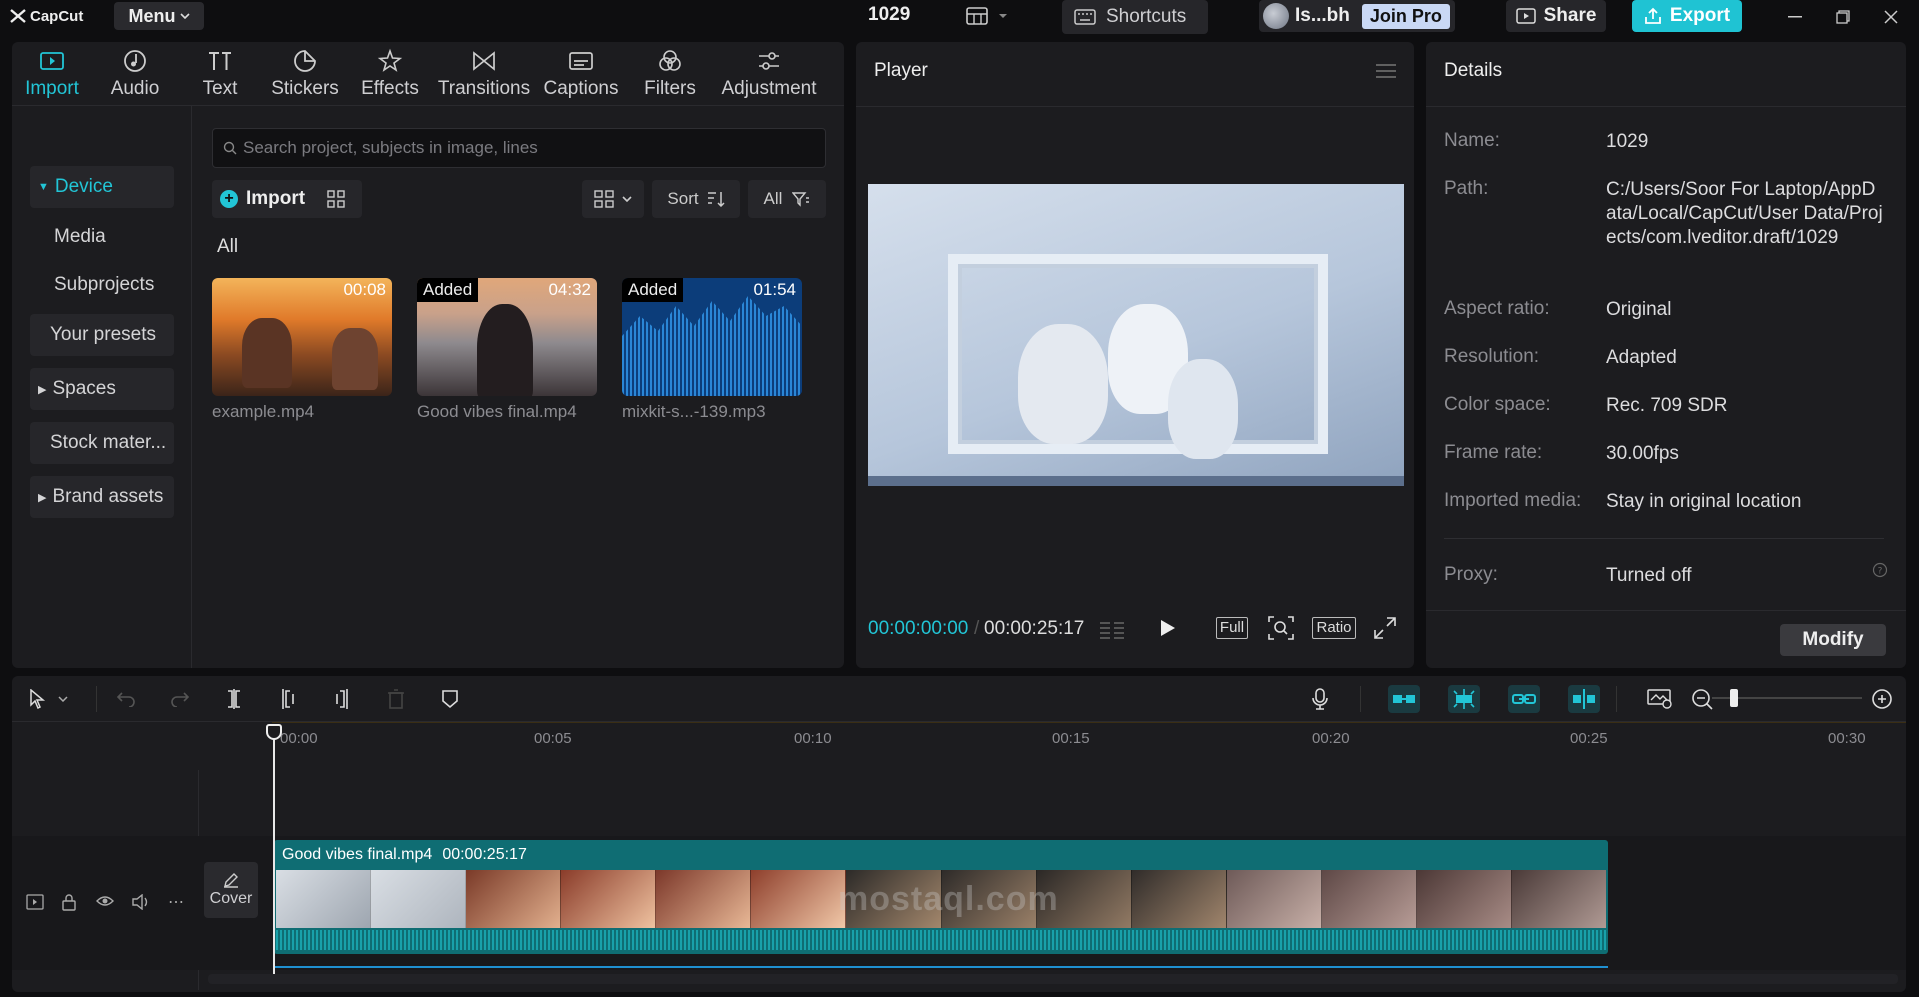 The image size is (1919, 997). What do you see at coordinates (1385, 628) in the screenshot?
I see `fullscreen-button` at bounding box center [1385, 628].